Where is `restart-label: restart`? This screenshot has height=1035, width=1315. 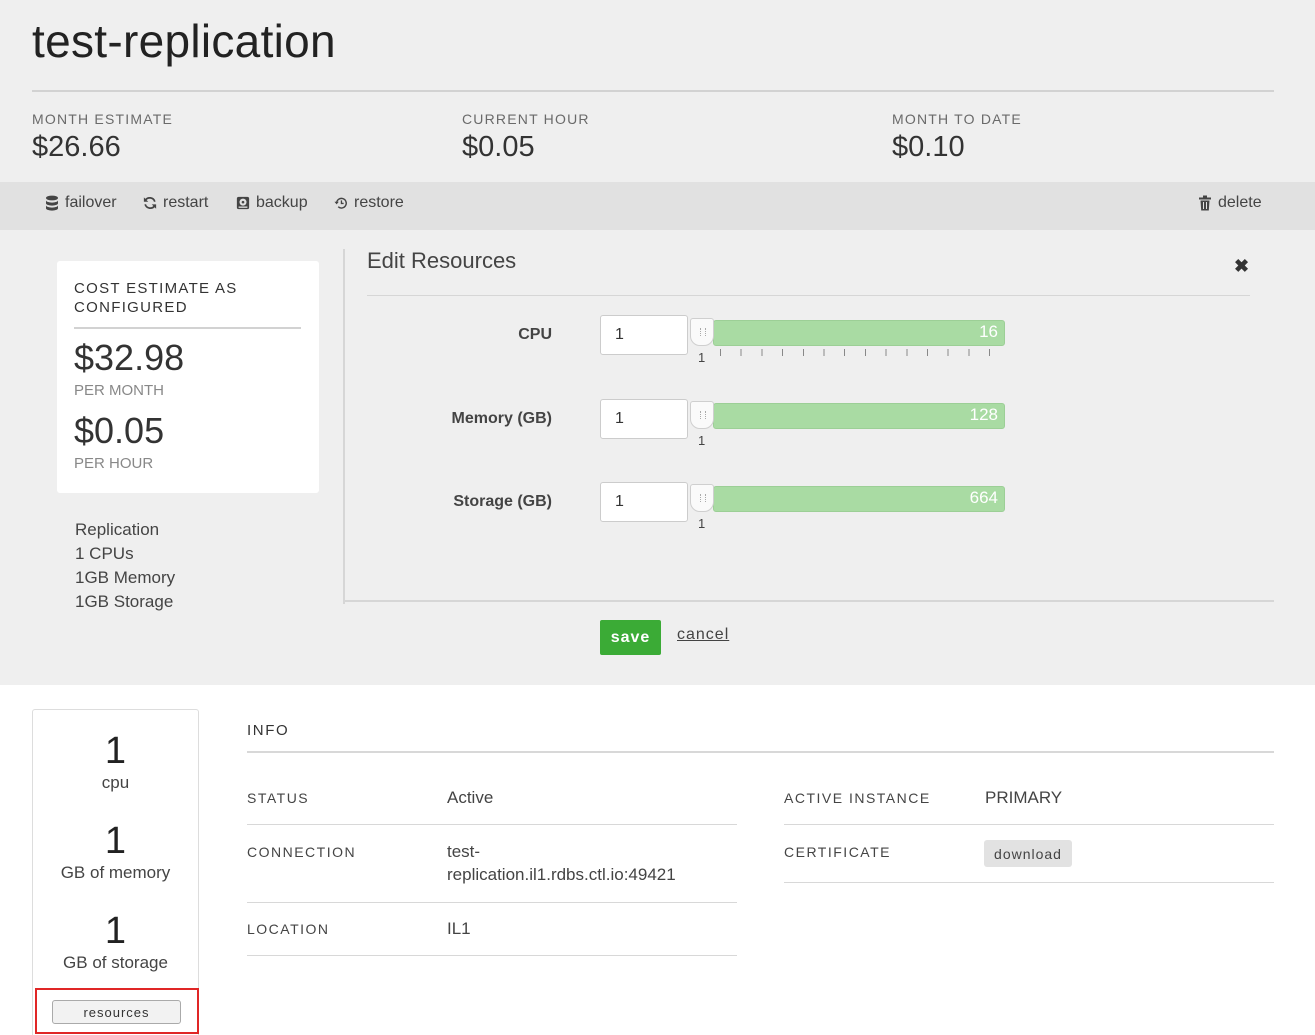 restart-label: restart is located at coordinates (186, 202).